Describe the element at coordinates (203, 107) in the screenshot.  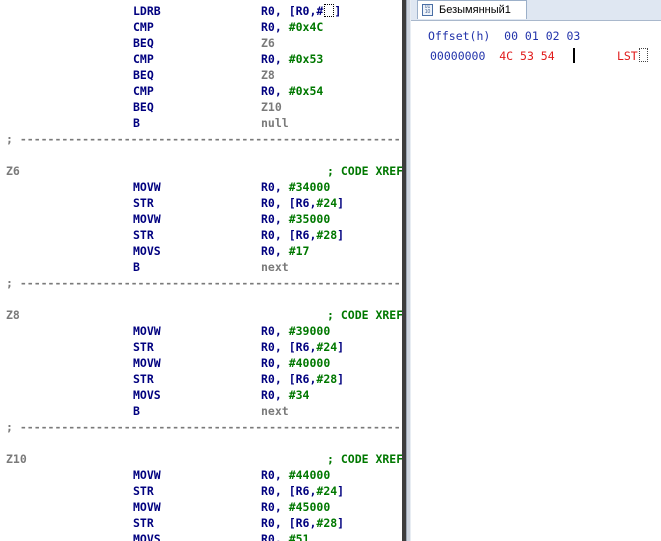
I see `instruction-line: BEQ Z10` at that location.